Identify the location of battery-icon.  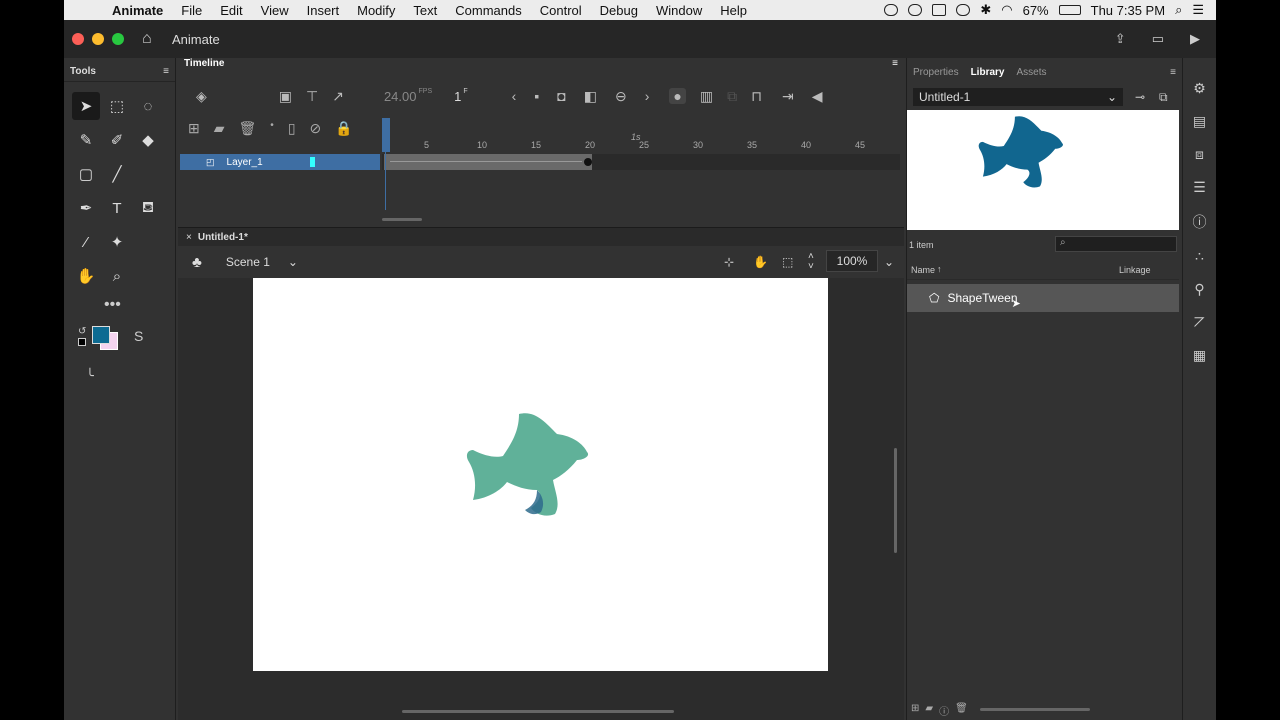
(1069, 10).